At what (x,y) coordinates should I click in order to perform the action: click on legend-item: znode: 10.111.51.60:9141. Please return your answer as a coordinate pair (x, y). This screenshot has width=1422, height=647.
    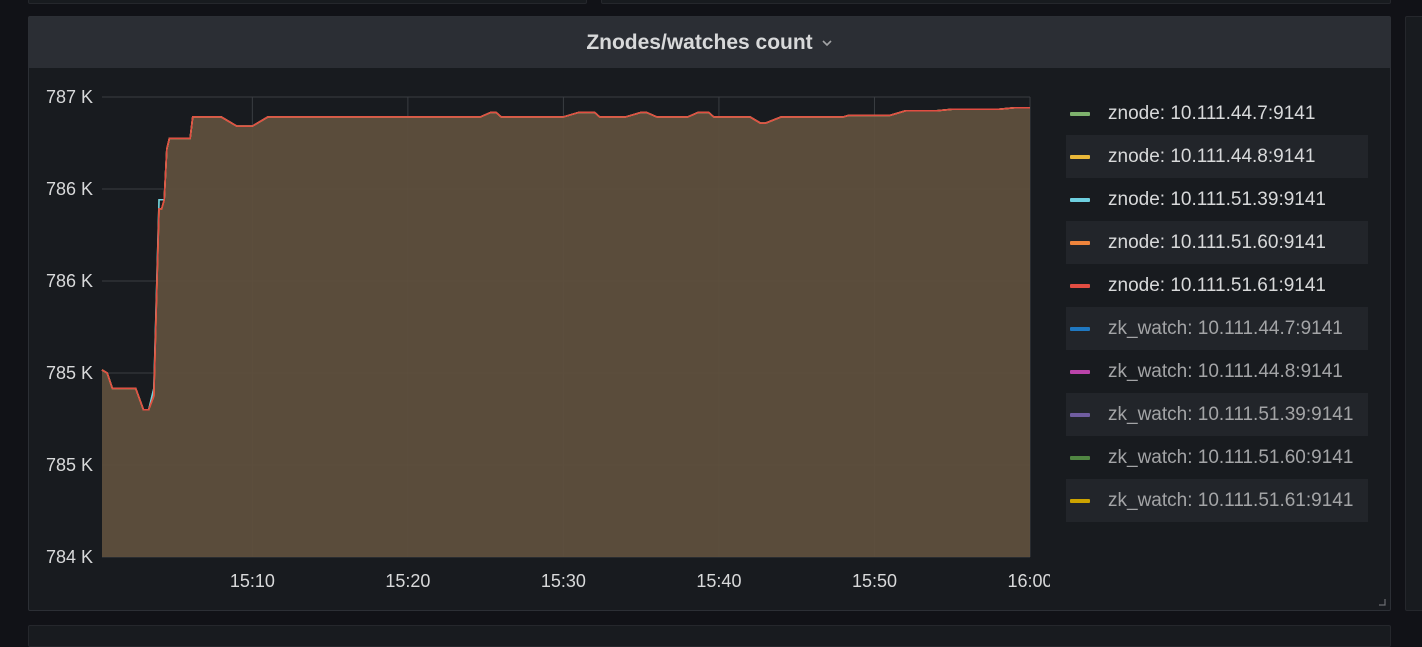
    Looking at the image, I should click on (1217, 242).